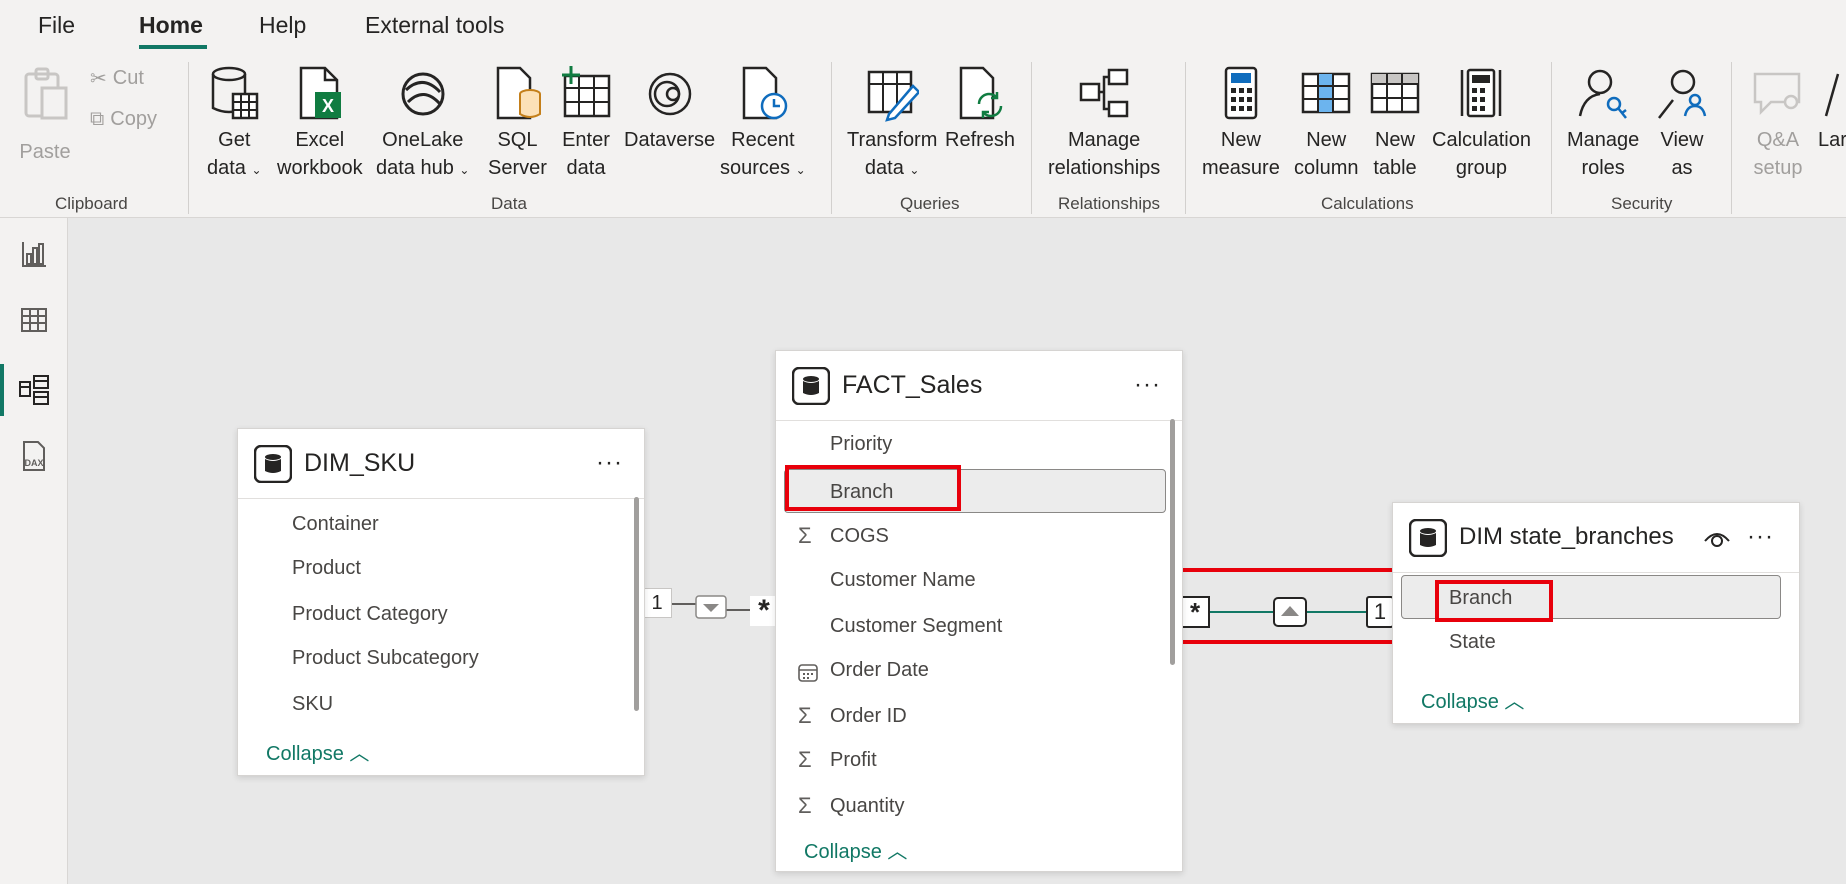  Describe the element at coordinates (892, 124) in the screenshot. I see `transform-data-button: Transform data ⌄` at that location.